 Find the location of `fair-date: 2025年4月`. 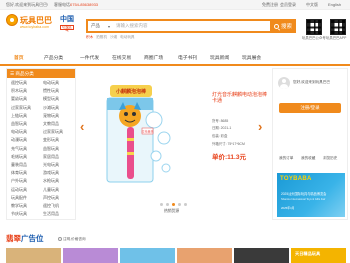

fair-date: 2025年4月 is located at coordinates (288, 208).